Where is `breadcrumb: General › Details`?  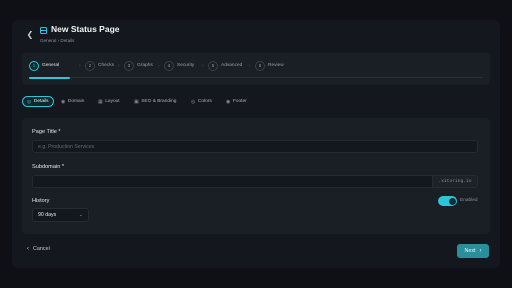
breadcrumb: General › Details is located at coordinates (57, 40).